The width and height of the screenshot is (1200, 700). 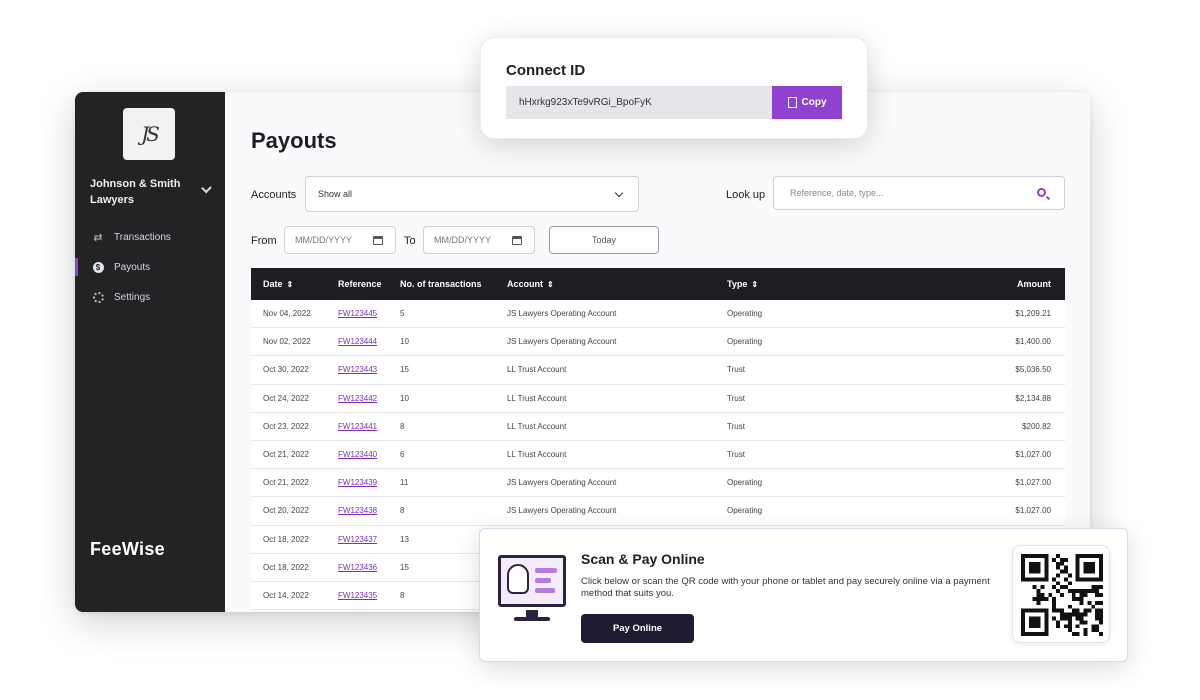 What do you see at coordinates (274, 195) in the screenshot?
I see `accounts-label: Accounts` at bounding box center [274, 195].